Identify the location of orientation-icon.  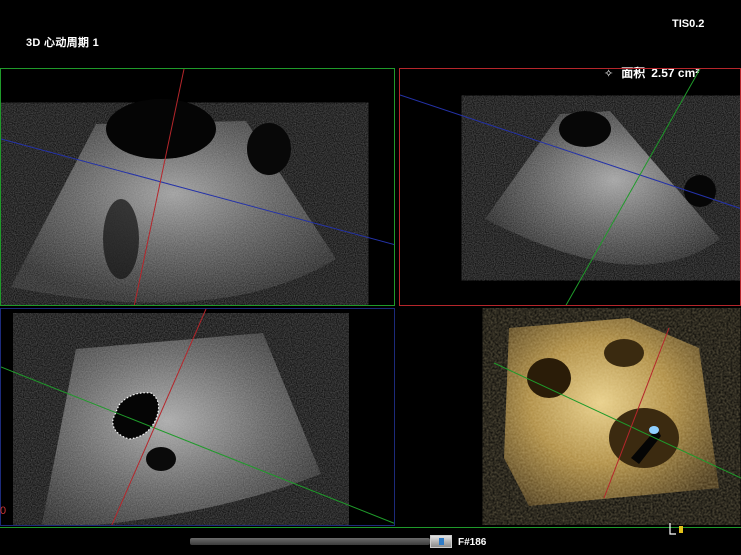
(676, 529).